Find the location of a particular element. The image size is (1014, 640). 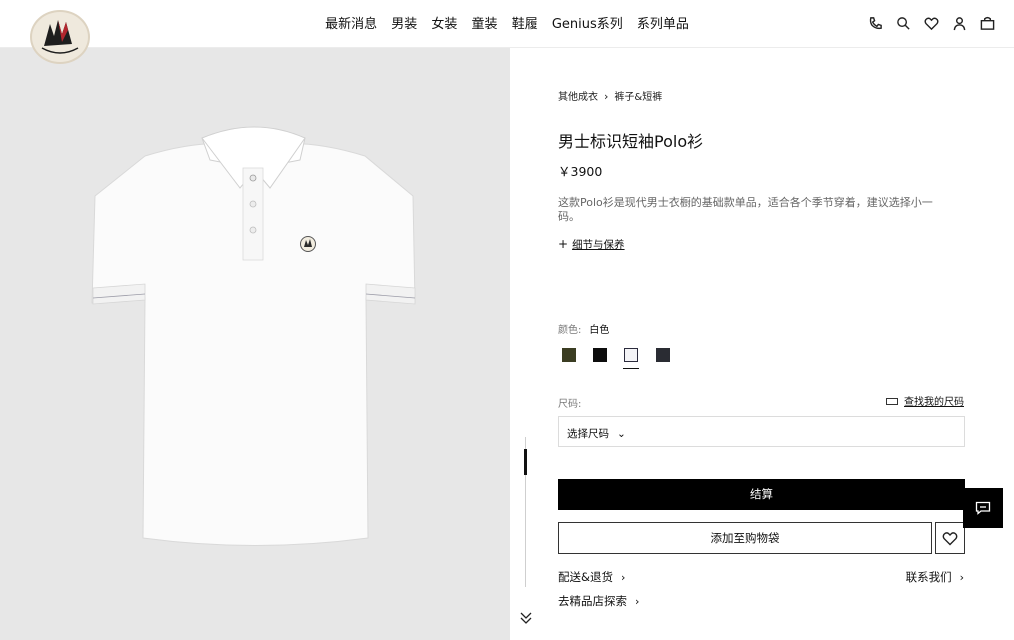

product-price: ￥3900 is located at coordinates (580, 171).